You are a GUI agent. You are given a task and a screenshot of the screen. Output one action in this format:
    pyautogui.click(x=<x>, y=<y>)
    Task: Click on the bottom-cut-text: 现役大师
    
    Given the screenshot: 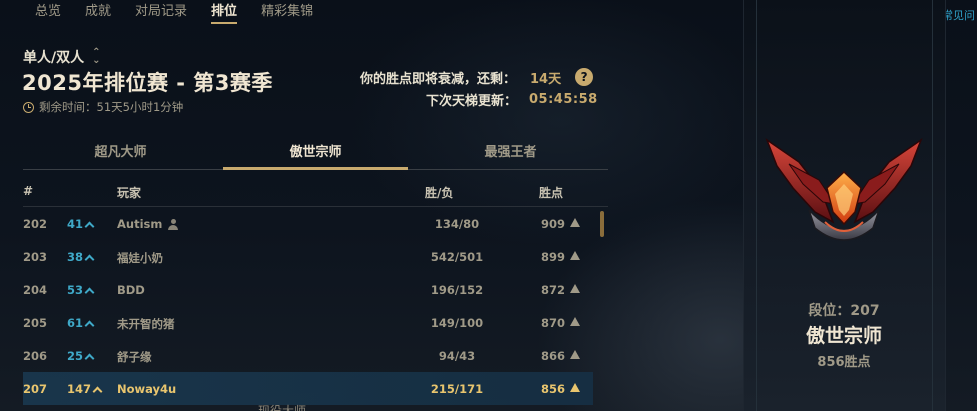 What is the action you would take?
    pyautogui.click(x=282, y=407)
    